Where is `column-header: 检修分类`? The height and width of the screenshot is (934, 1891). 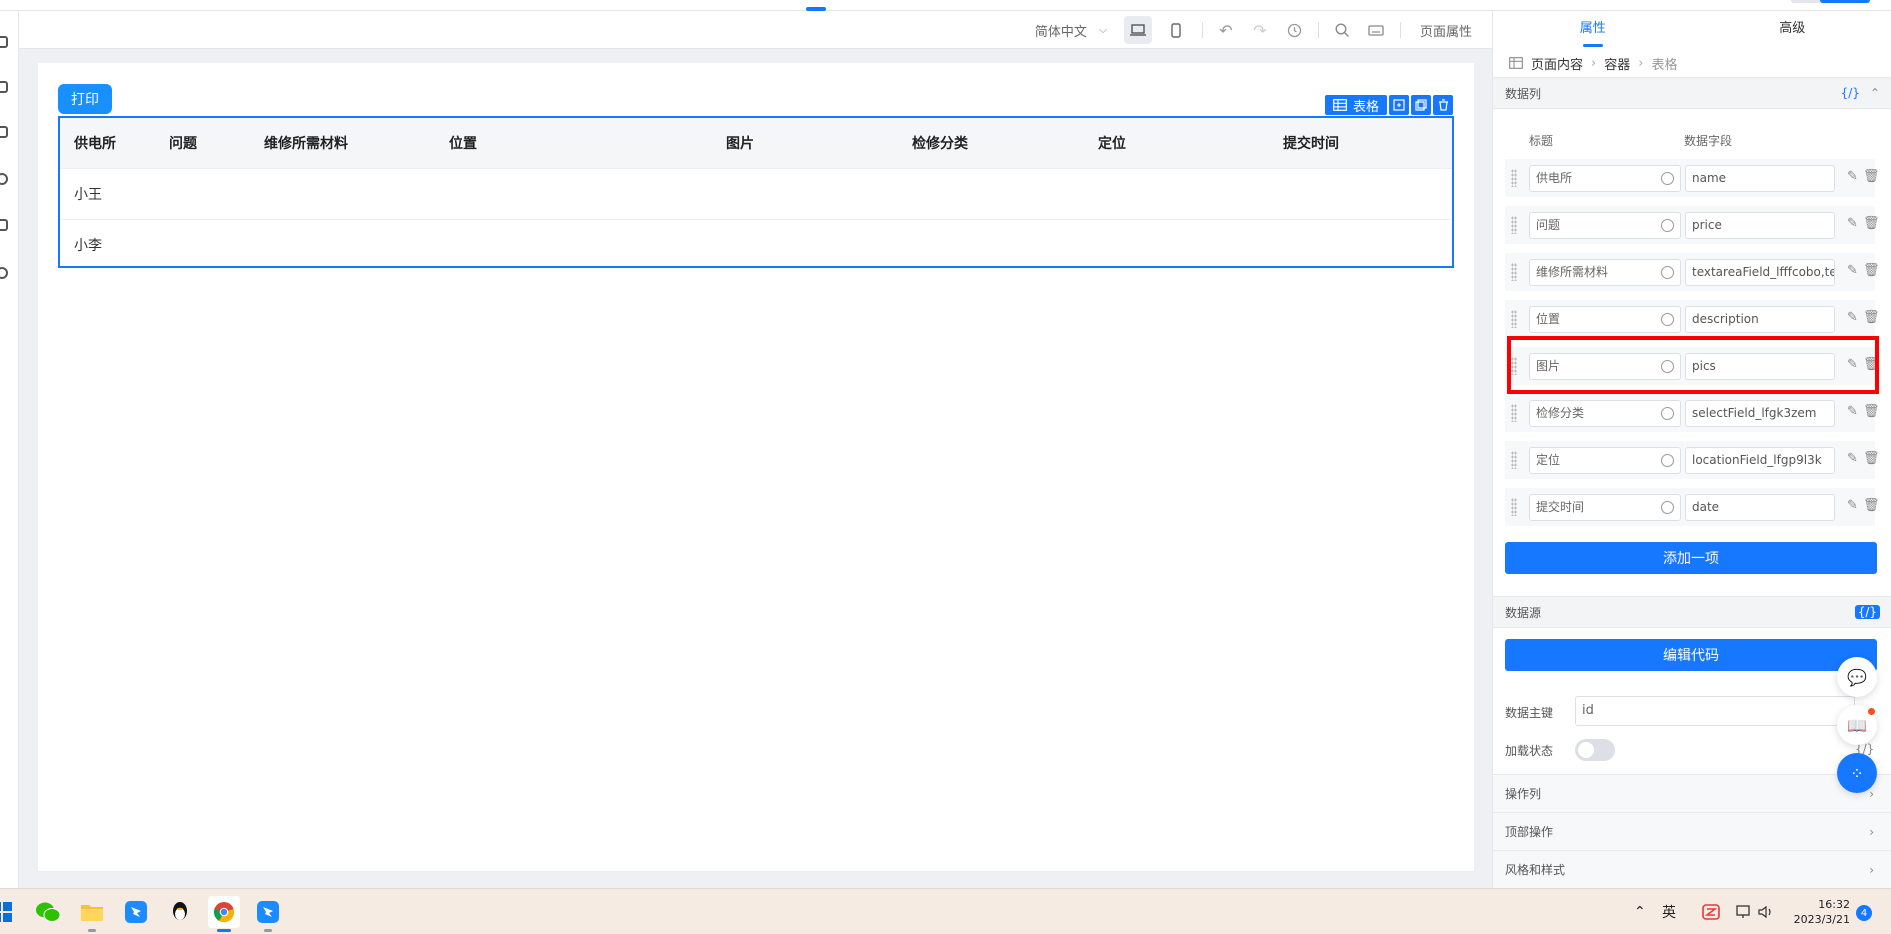 column-header: 检修分类 is located at coordinates (991, 143).